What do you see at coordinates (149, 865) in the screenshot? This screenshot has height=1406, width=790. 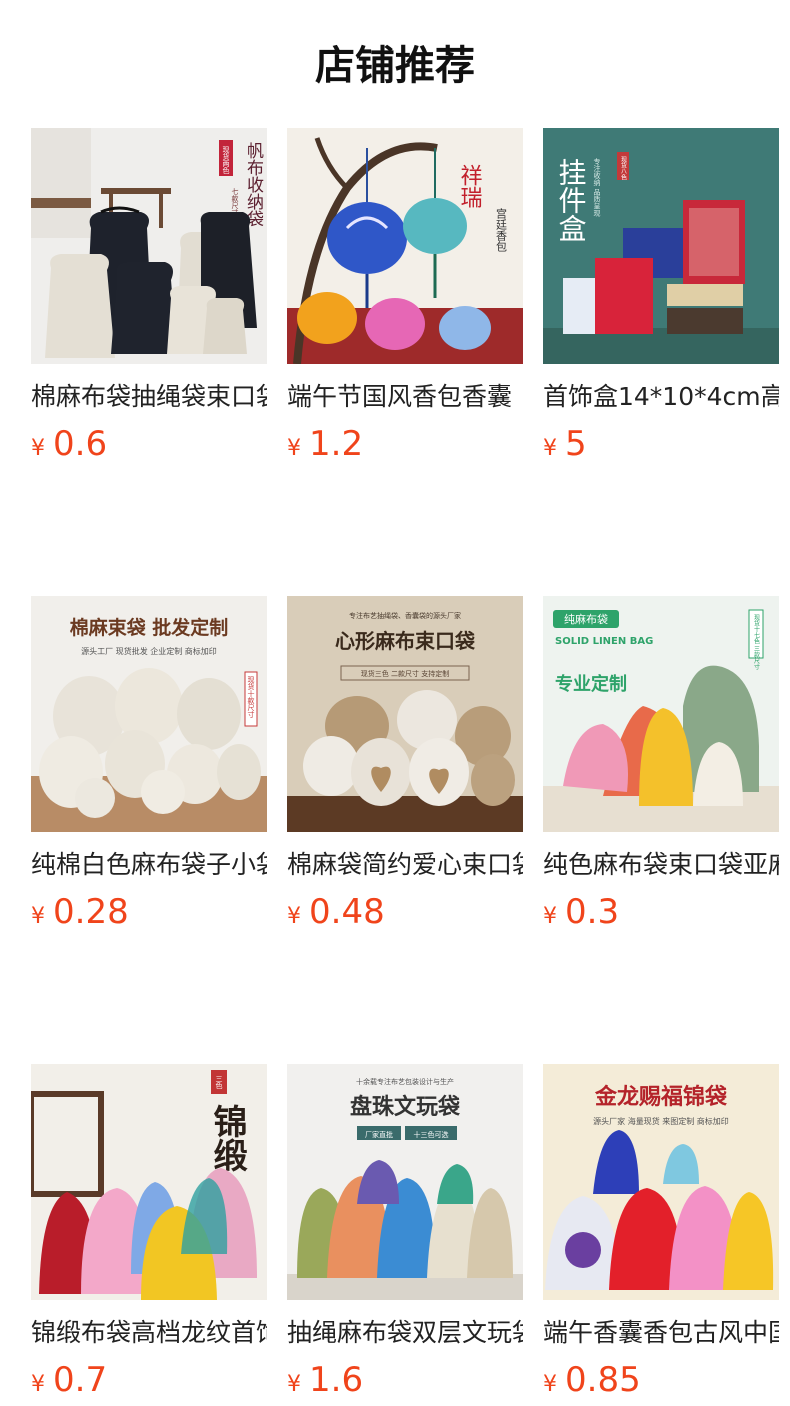 I see `product-name: 纯棉白色麻布袋子小袋` at bounding box center [149, 865].